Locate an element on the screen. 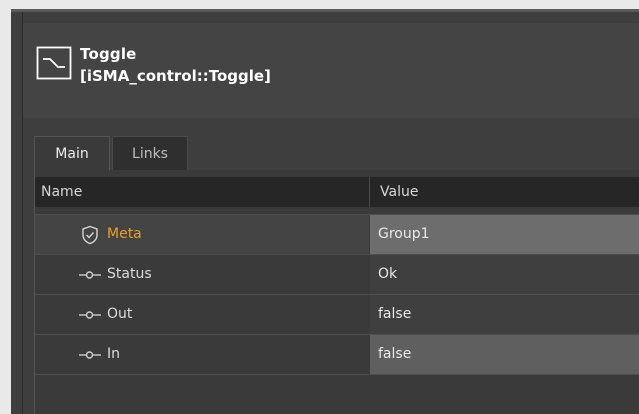 The image size is (639, 414). table-row-in: In false is located at coordinates (337, 354).